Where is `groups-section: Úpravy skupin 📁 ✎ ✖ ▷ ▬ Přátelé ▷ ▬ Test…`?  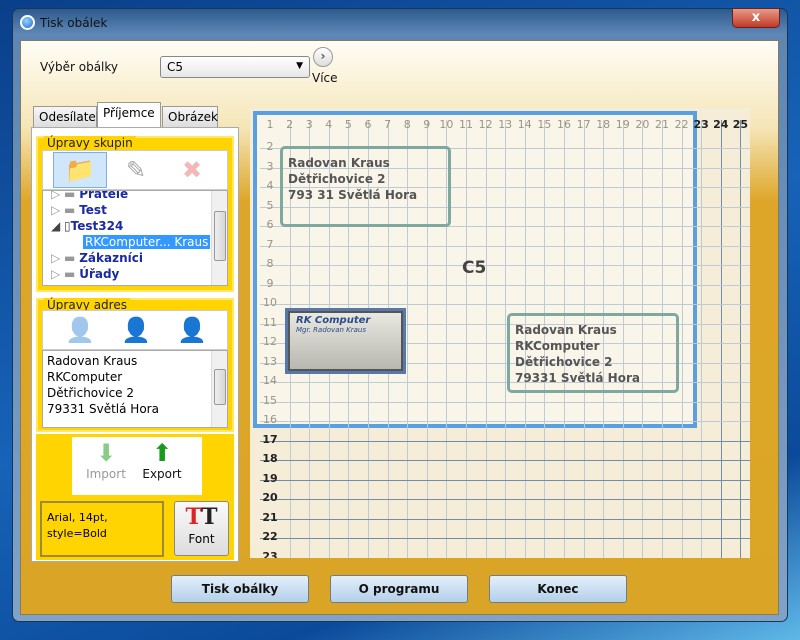 groups-section: Úpravy skupin 📁 ✎ ✖ ▷ ▬ Přátelé ▷ ▬ Test… is located at coordinates (135, 214).